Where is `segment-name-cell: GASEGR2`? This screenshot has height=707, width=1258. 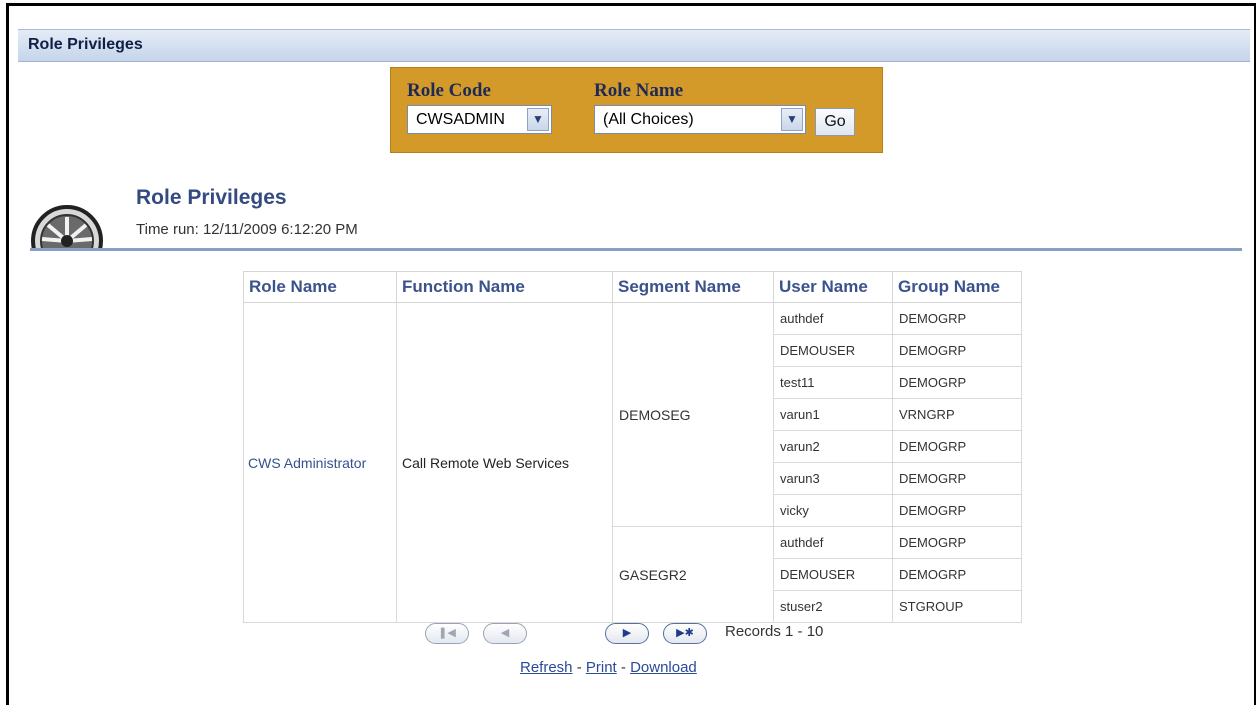
segment-name-cell: GASEGR2 is located at coordinates (693, 574).